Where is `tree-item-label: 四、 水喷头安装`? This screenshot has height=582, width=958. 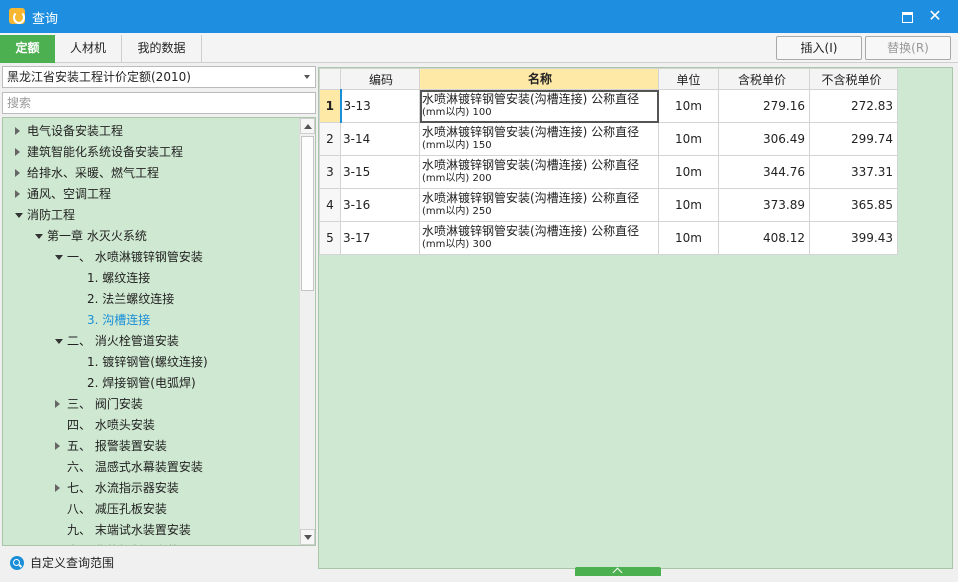 tree-item-label: 四、 水喷头安装 is located at coordinates (111, 425).